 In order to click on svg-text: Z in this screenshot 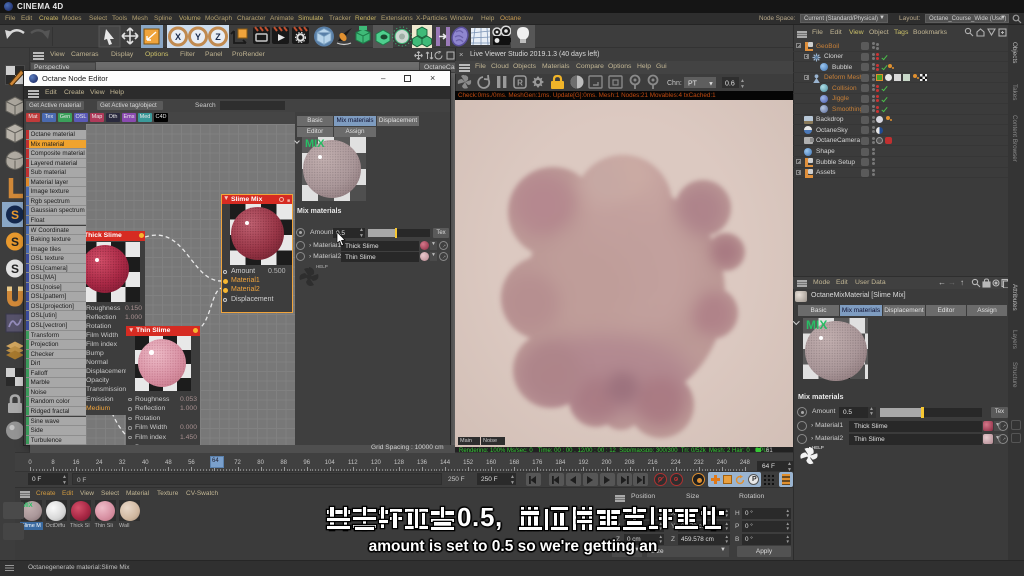, I will do `click(218, 37)`.